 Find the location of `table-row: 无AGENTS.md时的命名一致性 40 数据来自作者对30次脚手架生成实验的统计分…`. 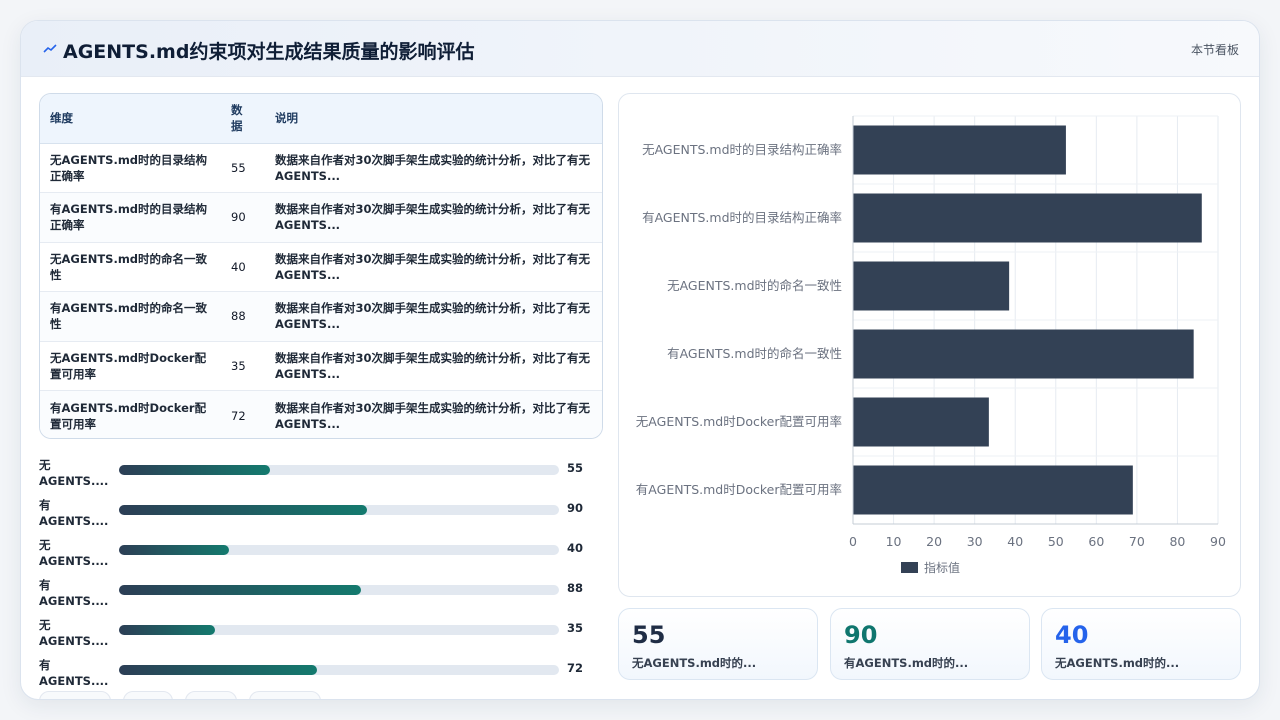

table-row: 无AGENTS.md时的命名一致性 40 数据来自作者对30次脚手架生成实验的统计分… is located at coordinates (321, 267).